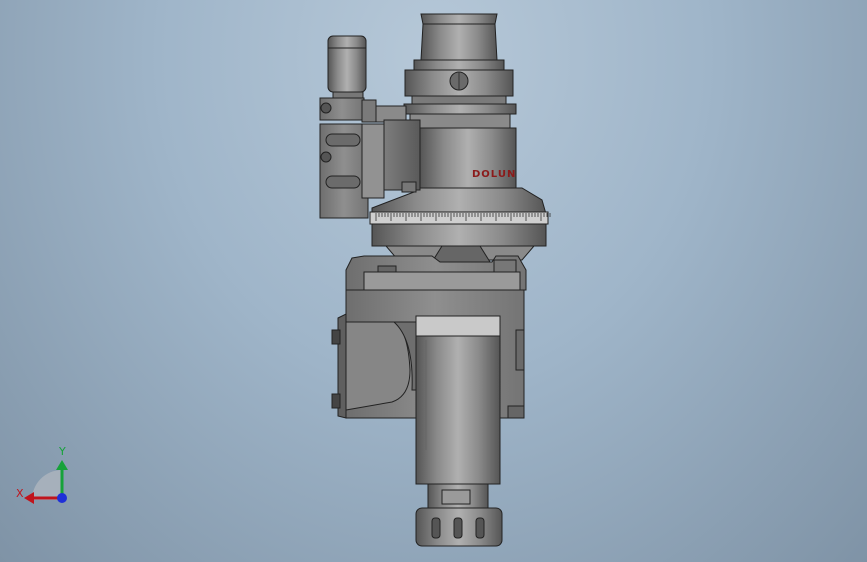 This screenshot has height=562, width=867. What do you see at coordinates (326, 108) in the screenshot?
I see `clamp-screw-icon` at bounding box center [326, 108].